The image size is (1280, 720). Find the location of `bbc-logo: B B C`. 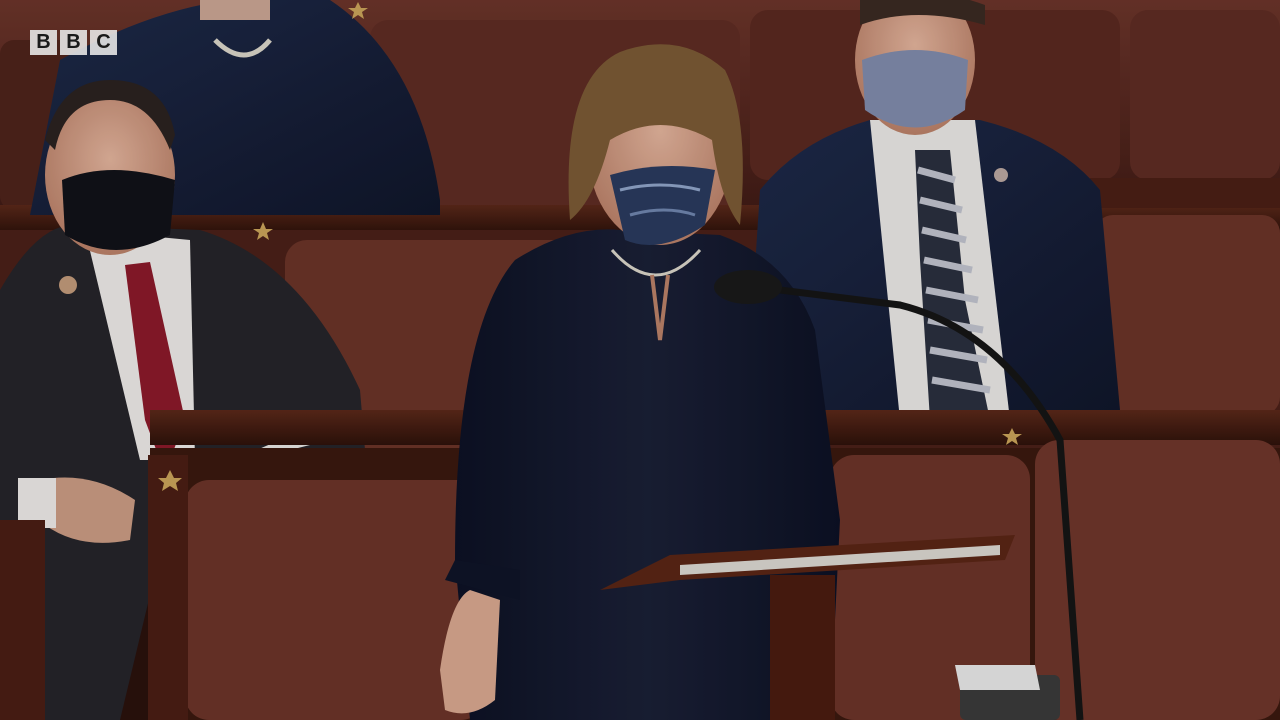

bbc-logo: B B C is located at coordinates (73, 42).